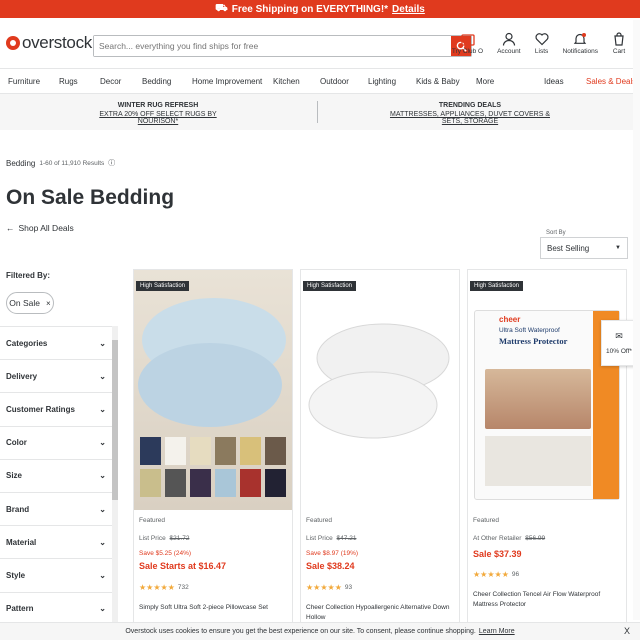 The height and width of the screenshot is (640, 640). What do you see at coordinates (272, 46) in the screenshot?
I see `search-input` at bounding box center [272, 46].